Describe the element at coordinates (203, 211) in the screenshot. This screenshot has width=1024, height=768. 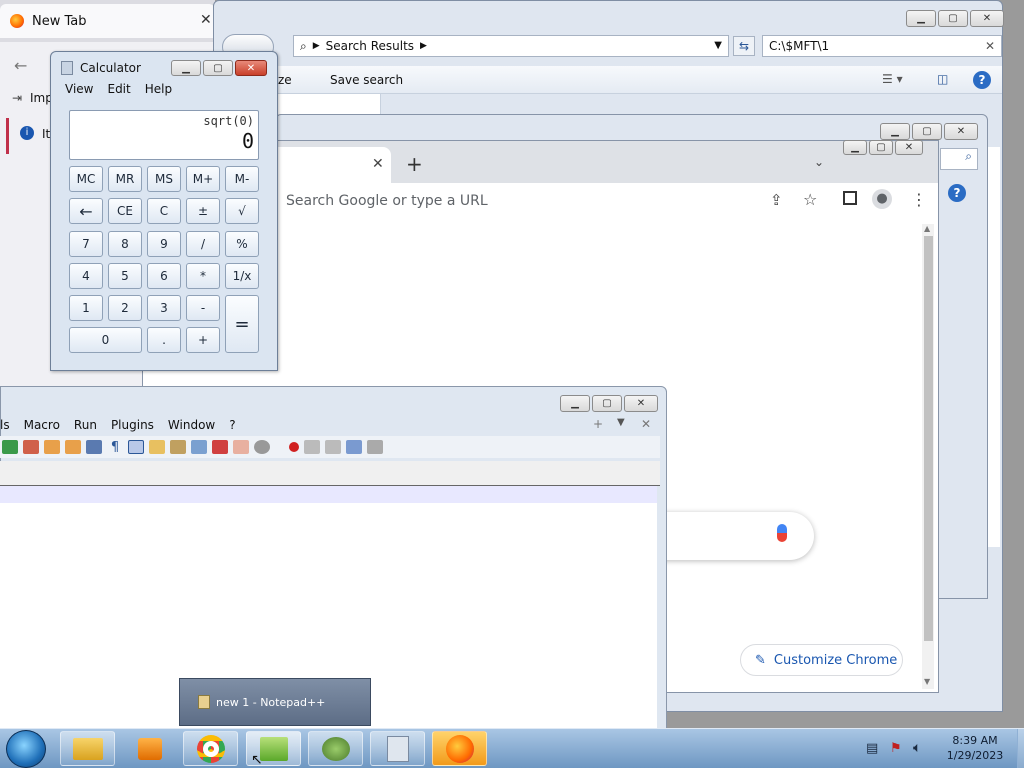
I see `calc-key: ±` at that location.